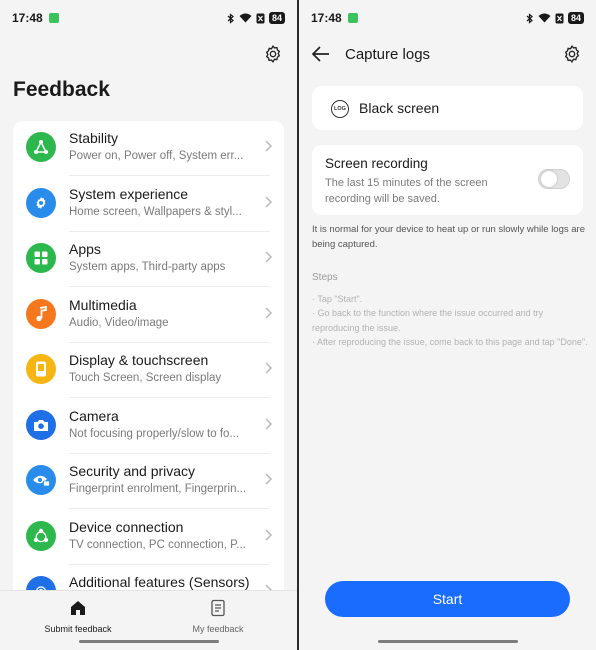 Image resolution: width=596 pixels, height=650 pixels. What do you see at coordinates (119, 322) in the screenshot?
I see `category-subtitle: Audio, Video/image` at bounding box center [119, 322].